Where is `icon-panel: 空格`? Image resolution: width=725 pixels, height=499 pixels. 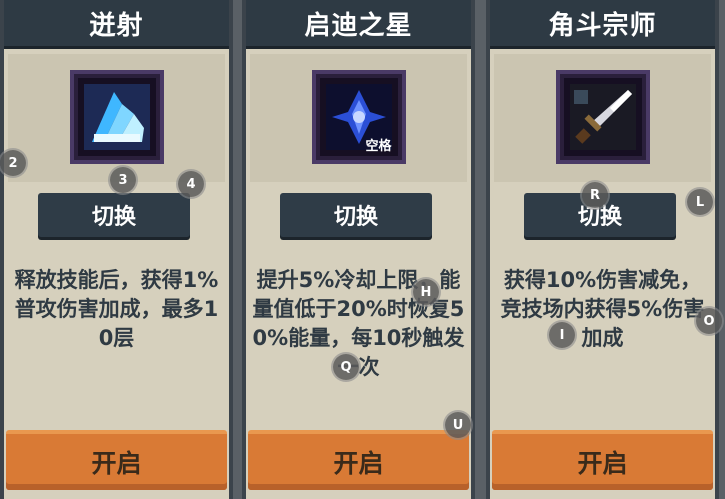
icon-panel: 空格 is located at coordinates (358, 118).